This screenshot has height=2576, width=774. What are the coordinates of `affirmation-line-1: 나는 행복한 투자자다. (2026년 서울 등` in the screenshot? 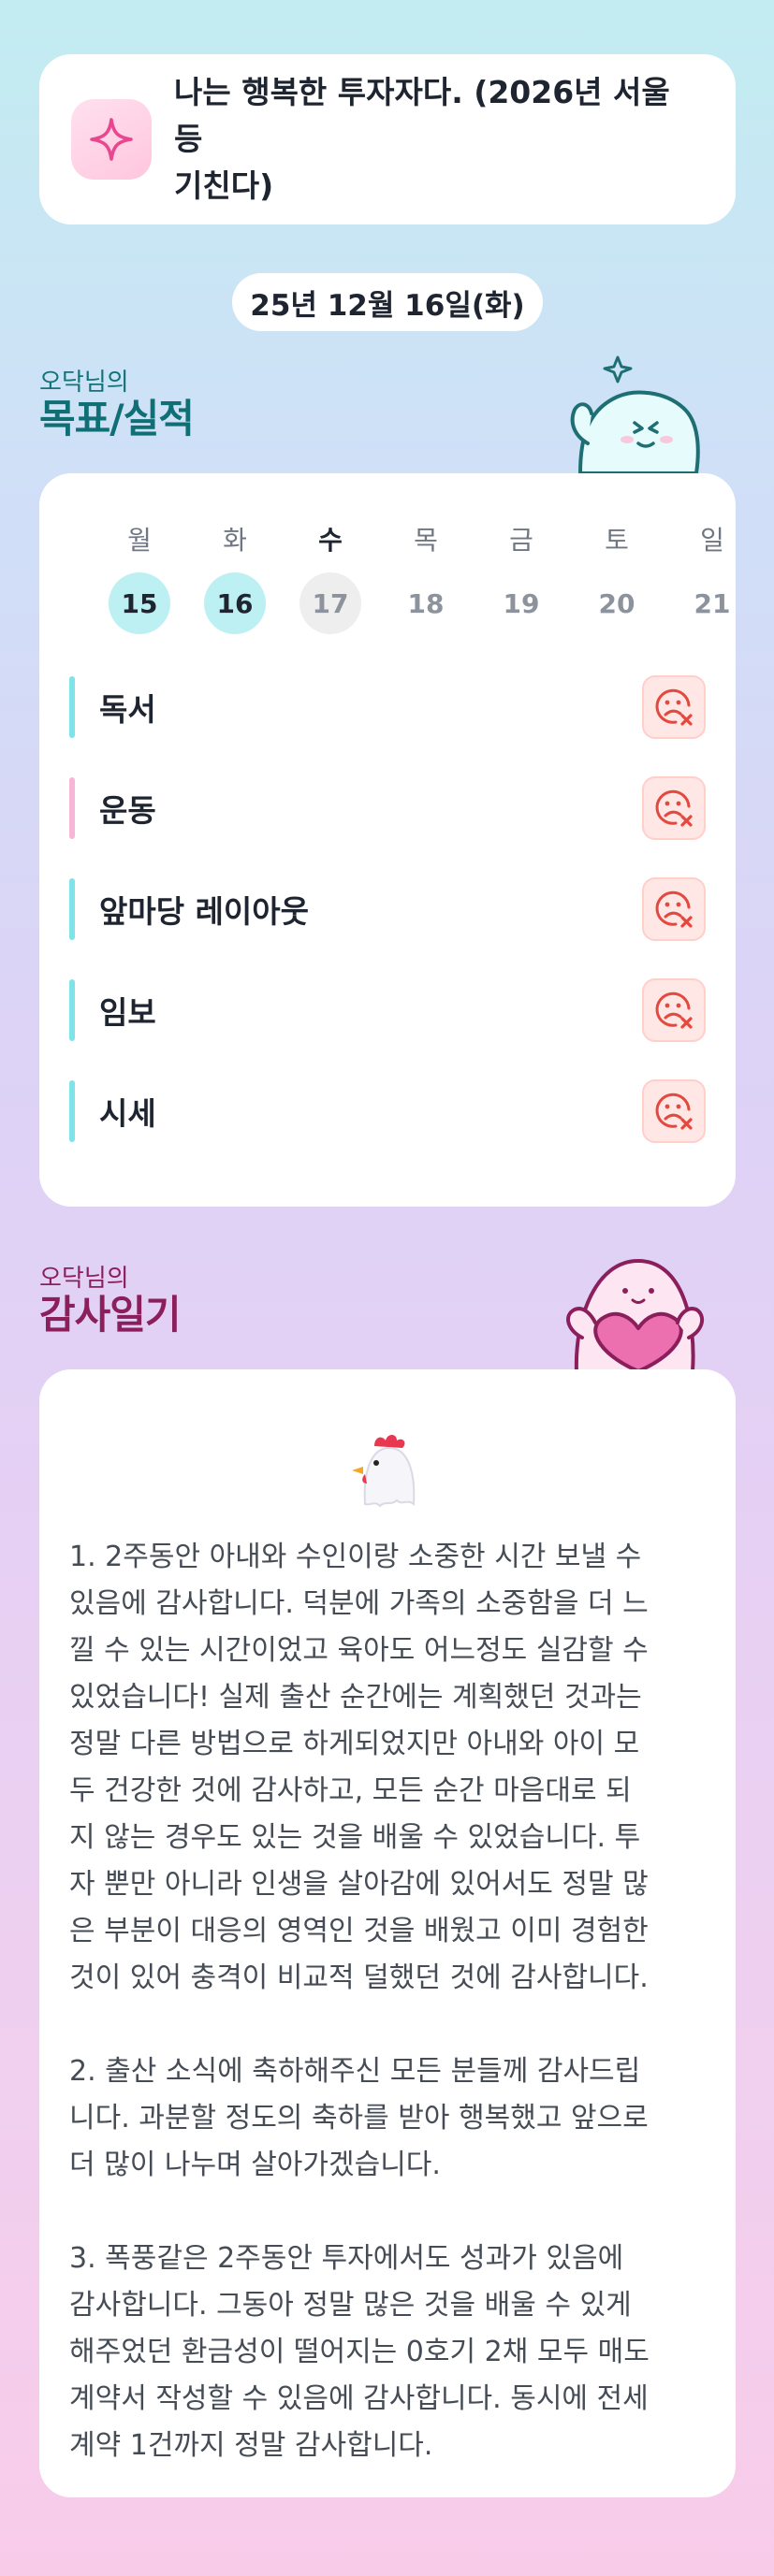 It's located at (422, 115).